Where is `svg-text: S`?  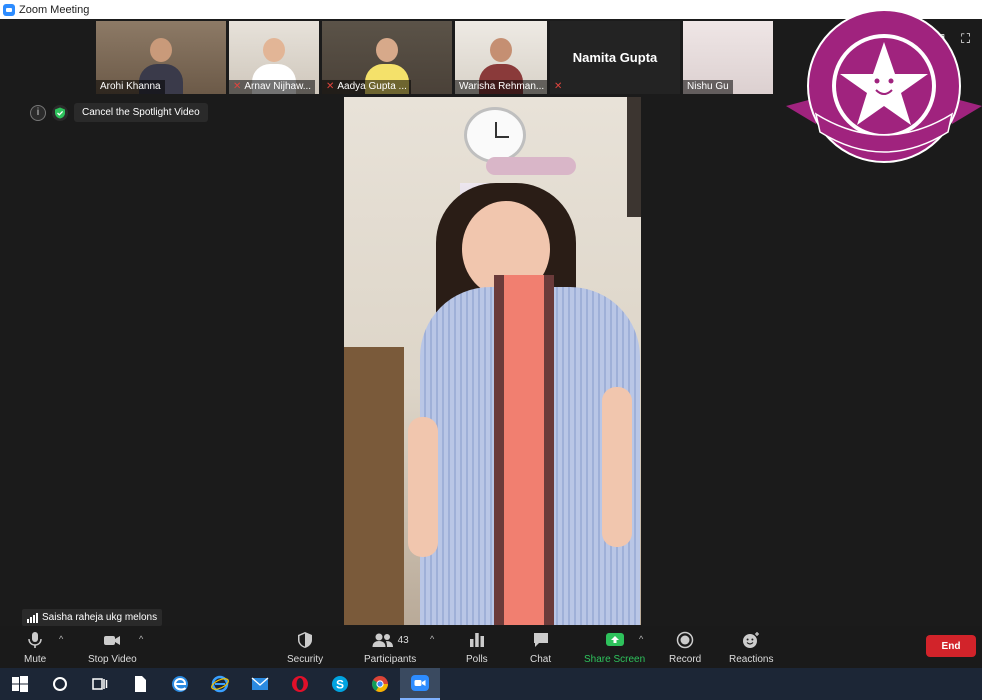
svg-text: S is located at coordinates (340, 685).